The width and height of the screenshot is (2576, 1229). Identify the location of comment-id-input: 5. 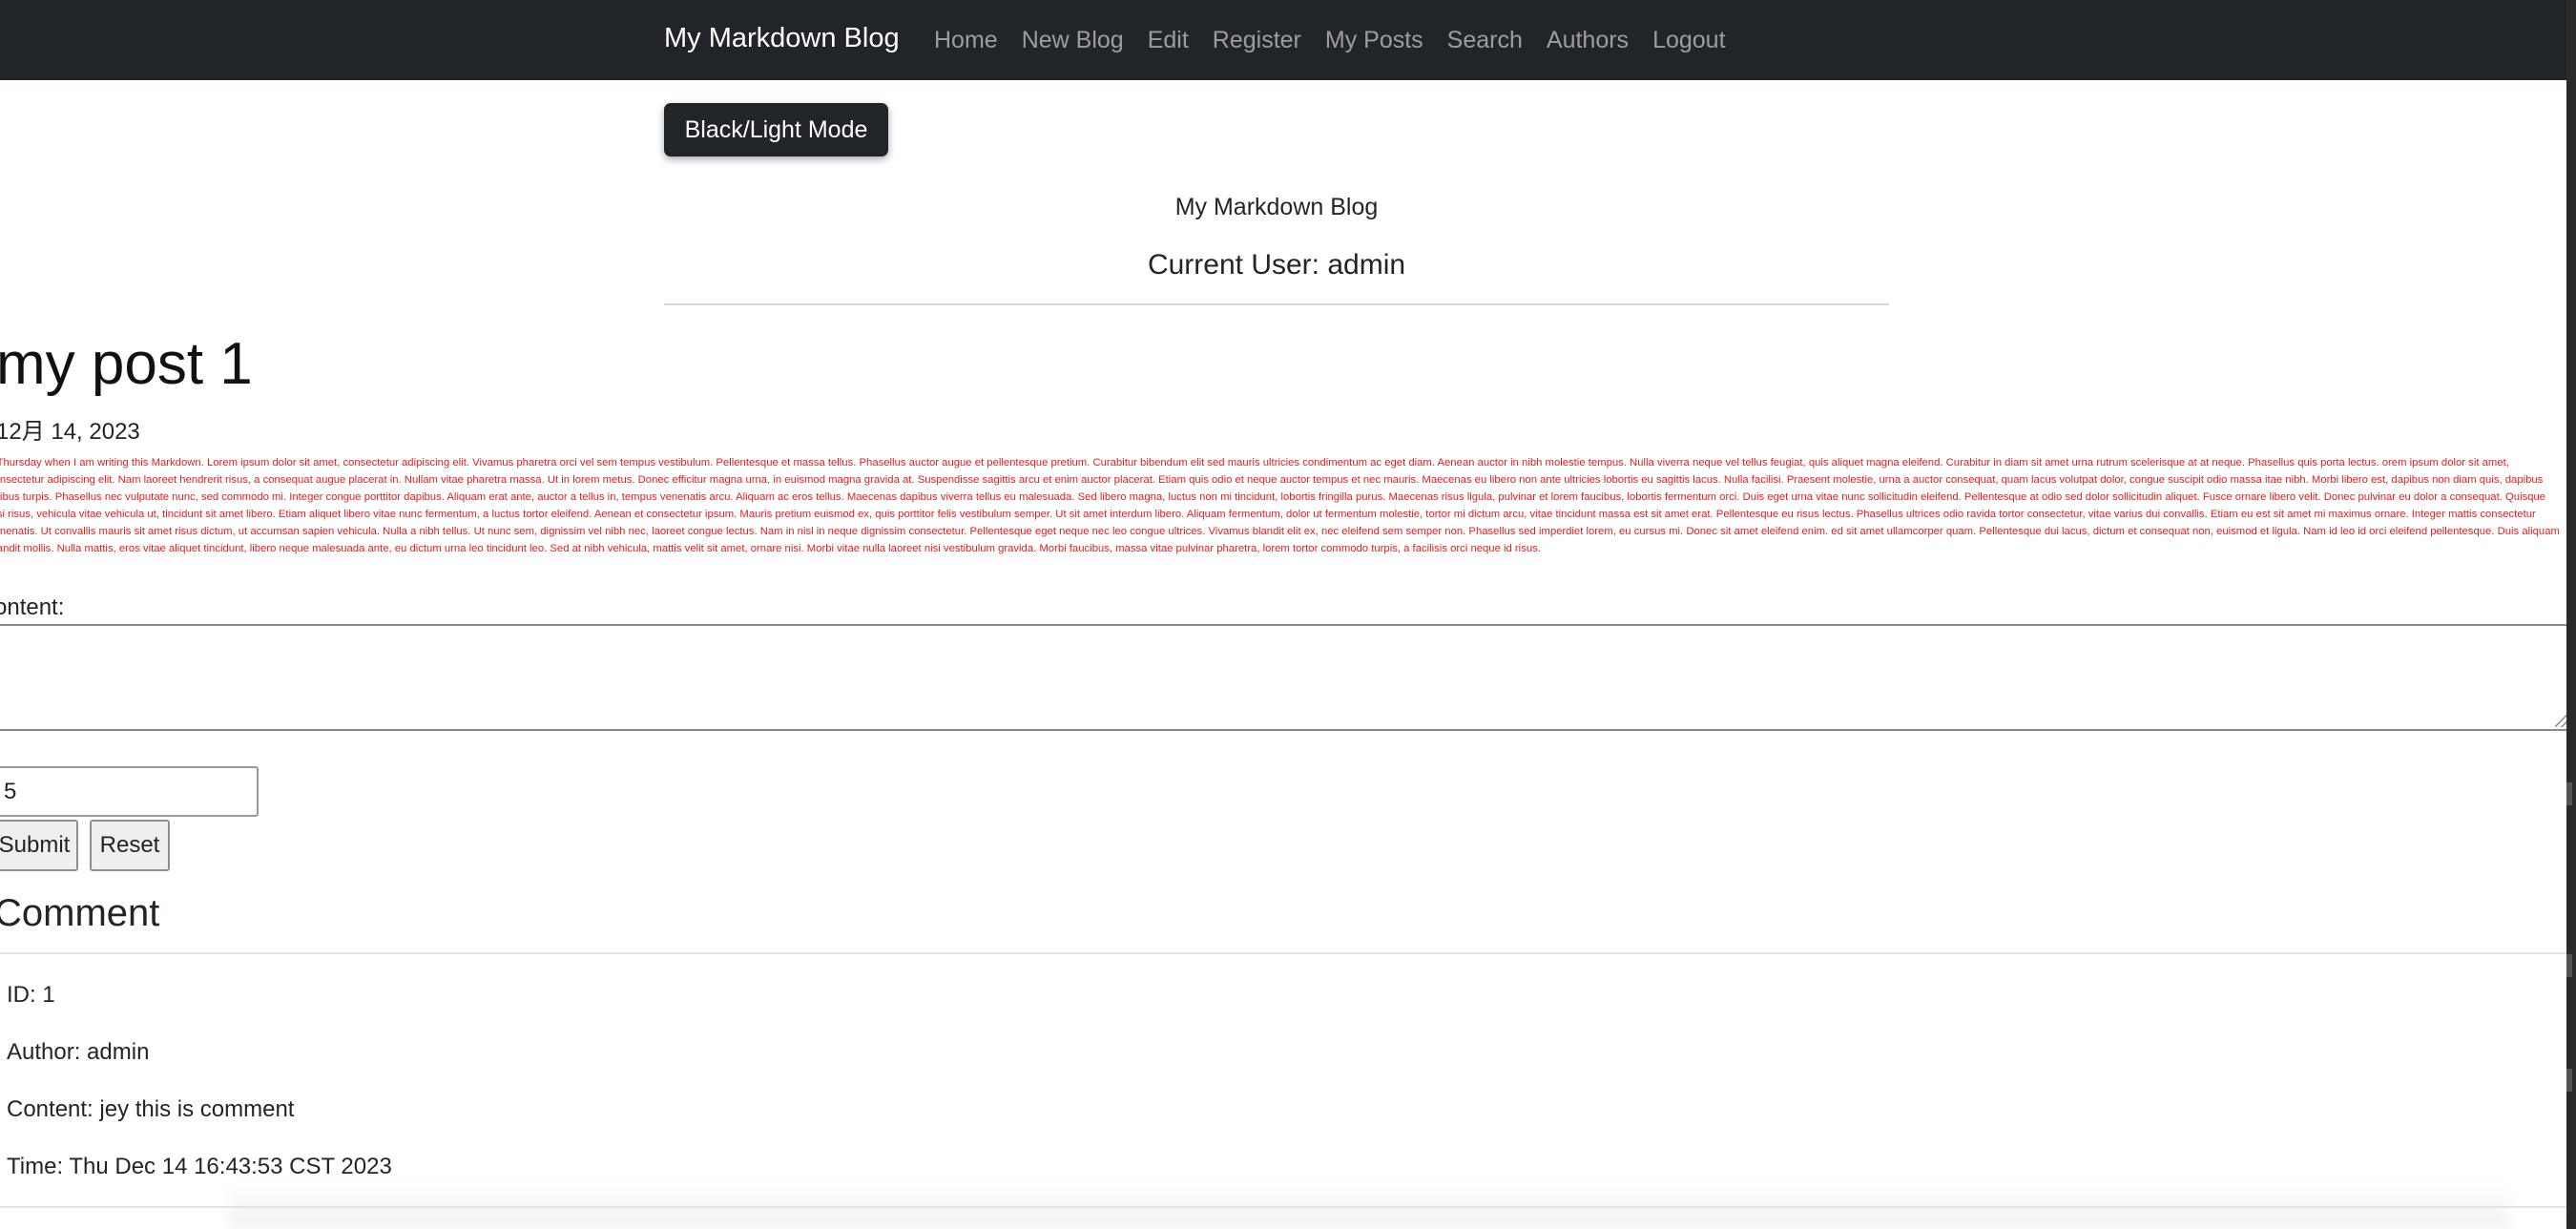
(129, 791).